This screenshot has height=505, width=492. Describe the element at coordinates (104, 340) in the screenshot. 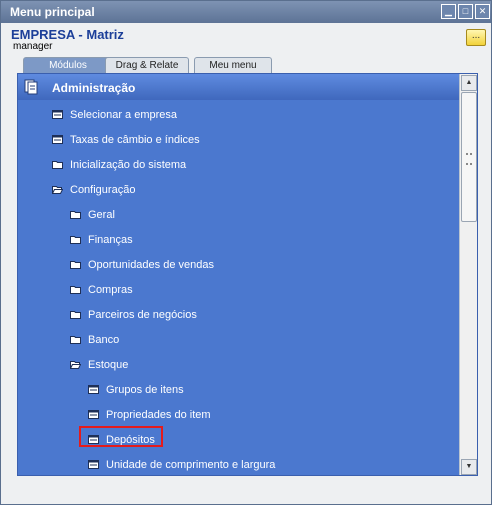

I see `menu-item-label: Banco` at that location.